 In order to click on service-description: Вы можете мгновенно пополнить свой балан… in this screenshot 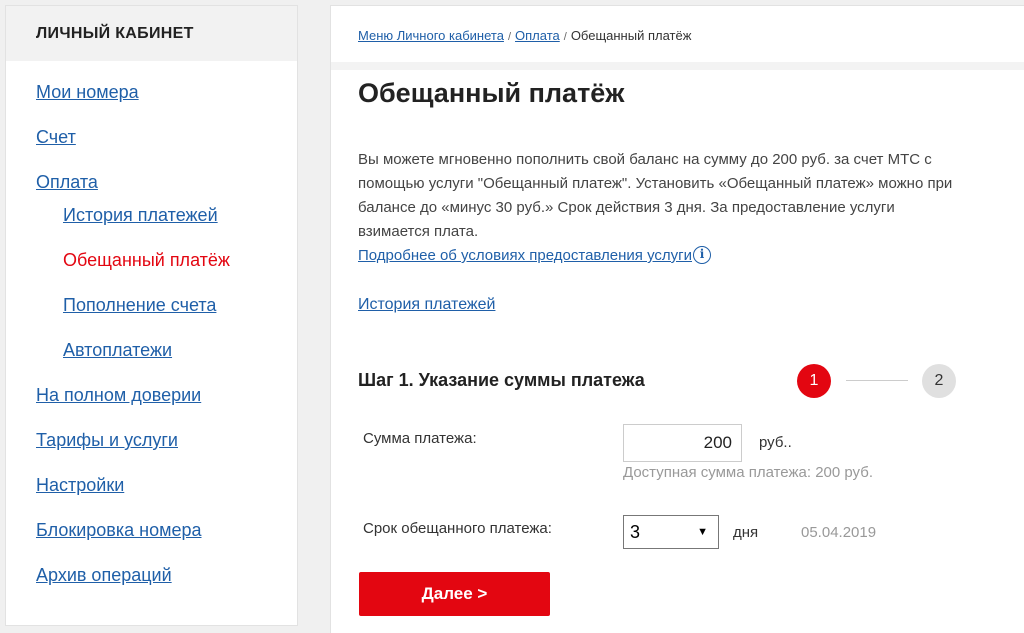, I will do `click(658, 208)`.